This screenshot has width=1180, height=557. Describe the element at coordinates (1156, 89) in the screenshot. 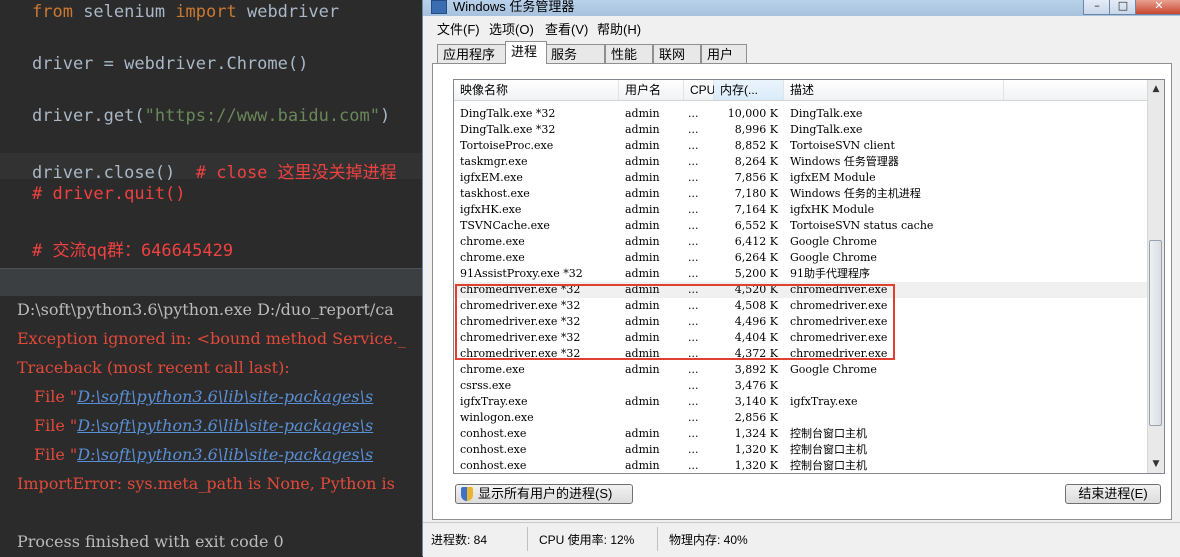

I see `scroll-up-arrow-icon: ▲` at that location.